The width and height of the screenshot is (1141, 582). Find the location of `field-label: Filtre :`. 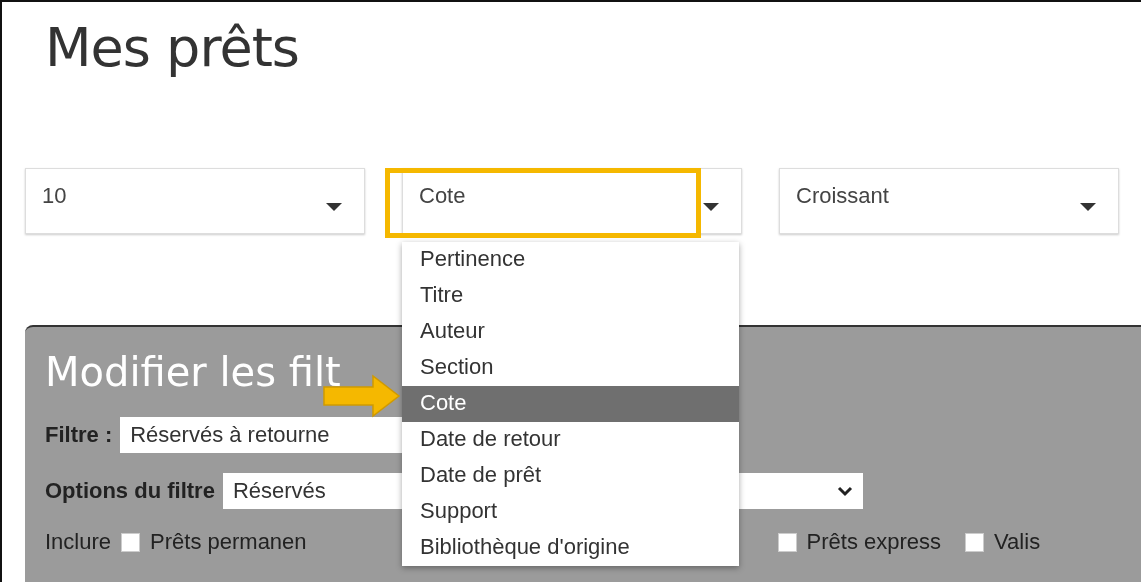

field-label: Filtre : is located at coordinates (79, 435).